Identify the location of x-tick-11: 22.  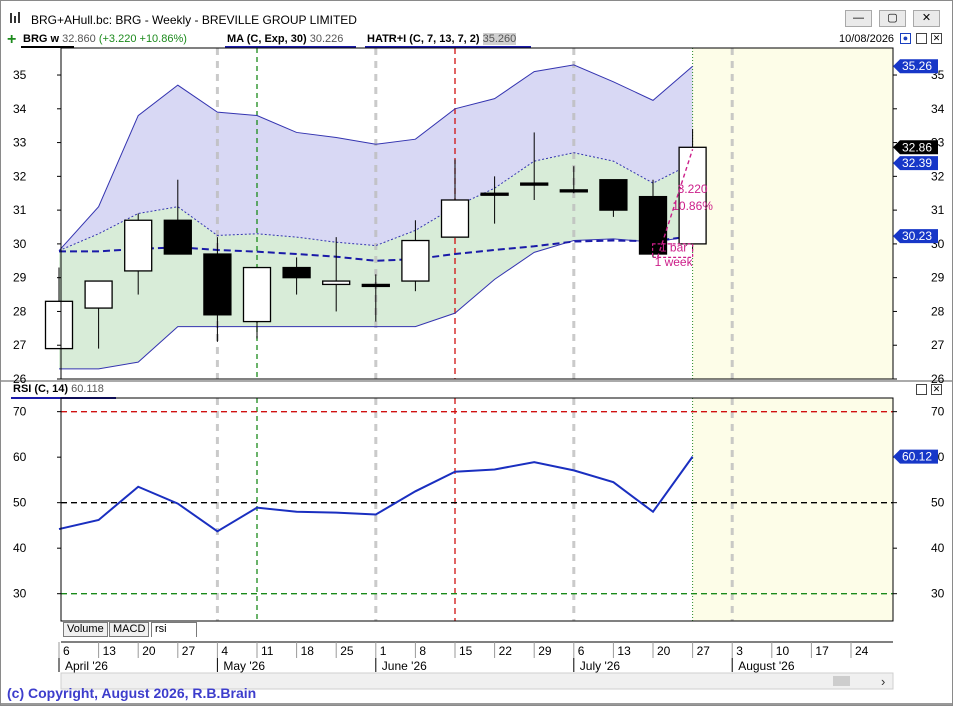
(506, 651).